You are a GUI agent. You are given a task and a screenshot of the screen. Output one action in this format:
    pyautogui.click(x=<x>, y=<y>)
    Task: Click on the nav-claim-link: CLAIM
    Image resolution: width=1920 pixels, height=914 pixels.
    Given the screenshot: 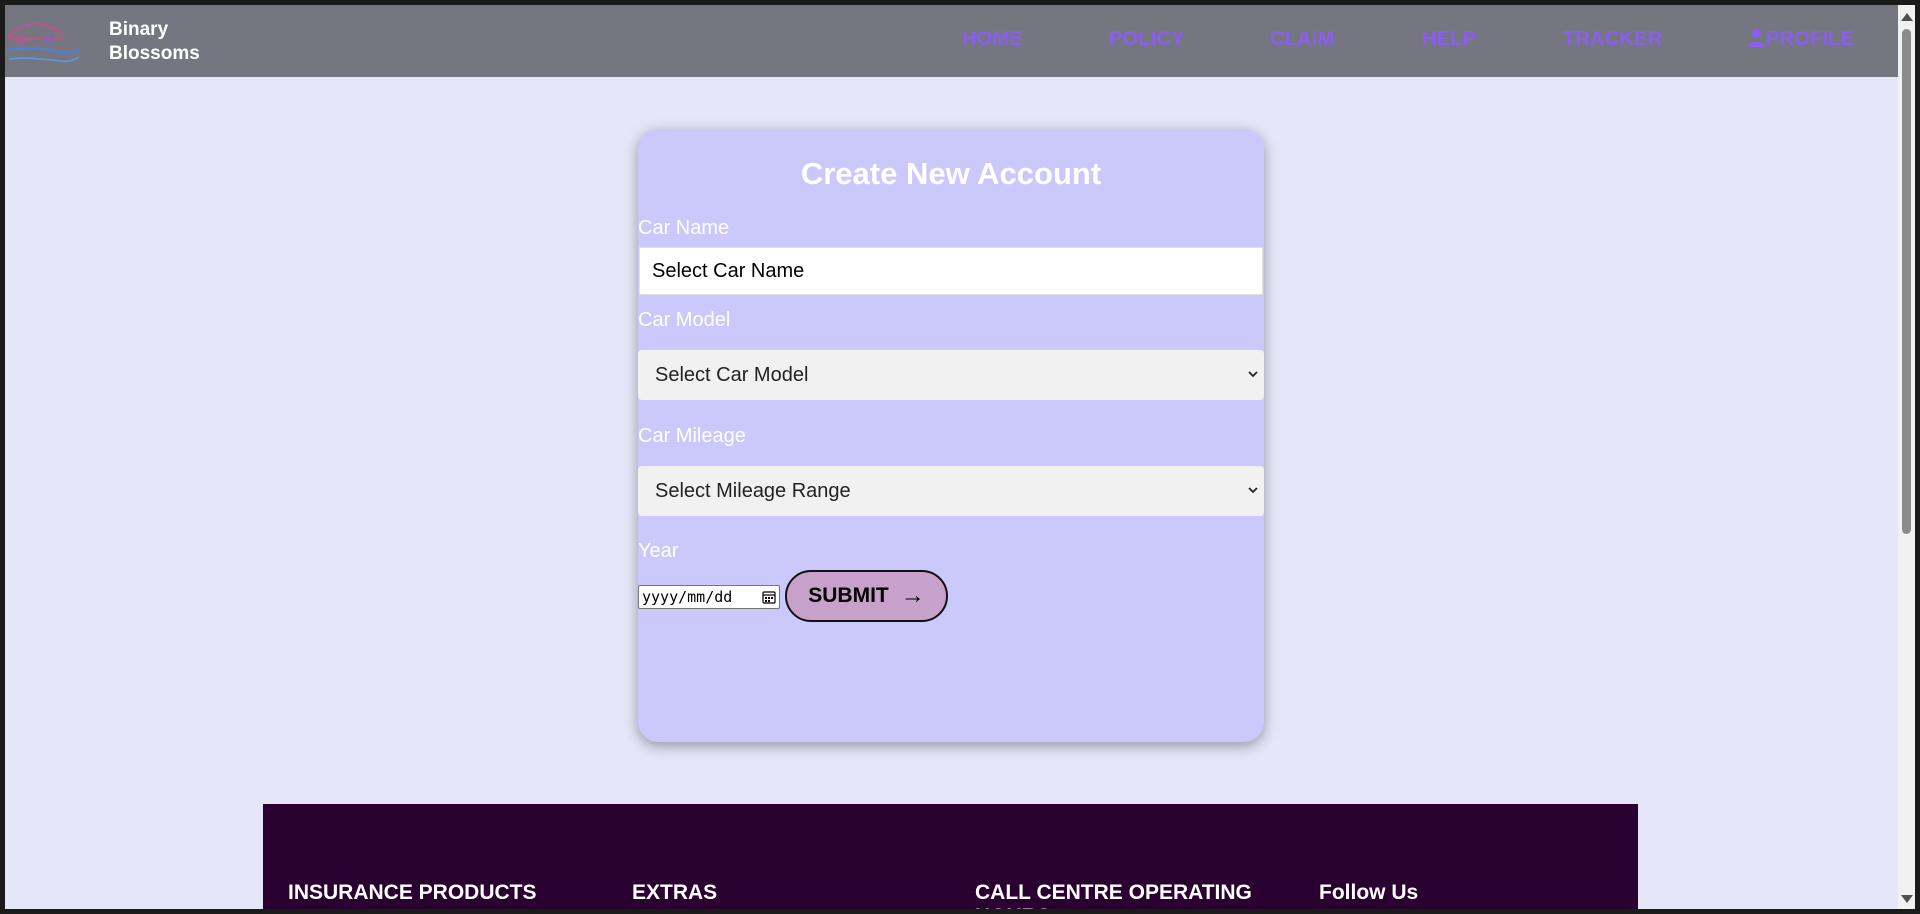 What is the action you would take?
    pyautogui.click(x=1302, y=39)
    